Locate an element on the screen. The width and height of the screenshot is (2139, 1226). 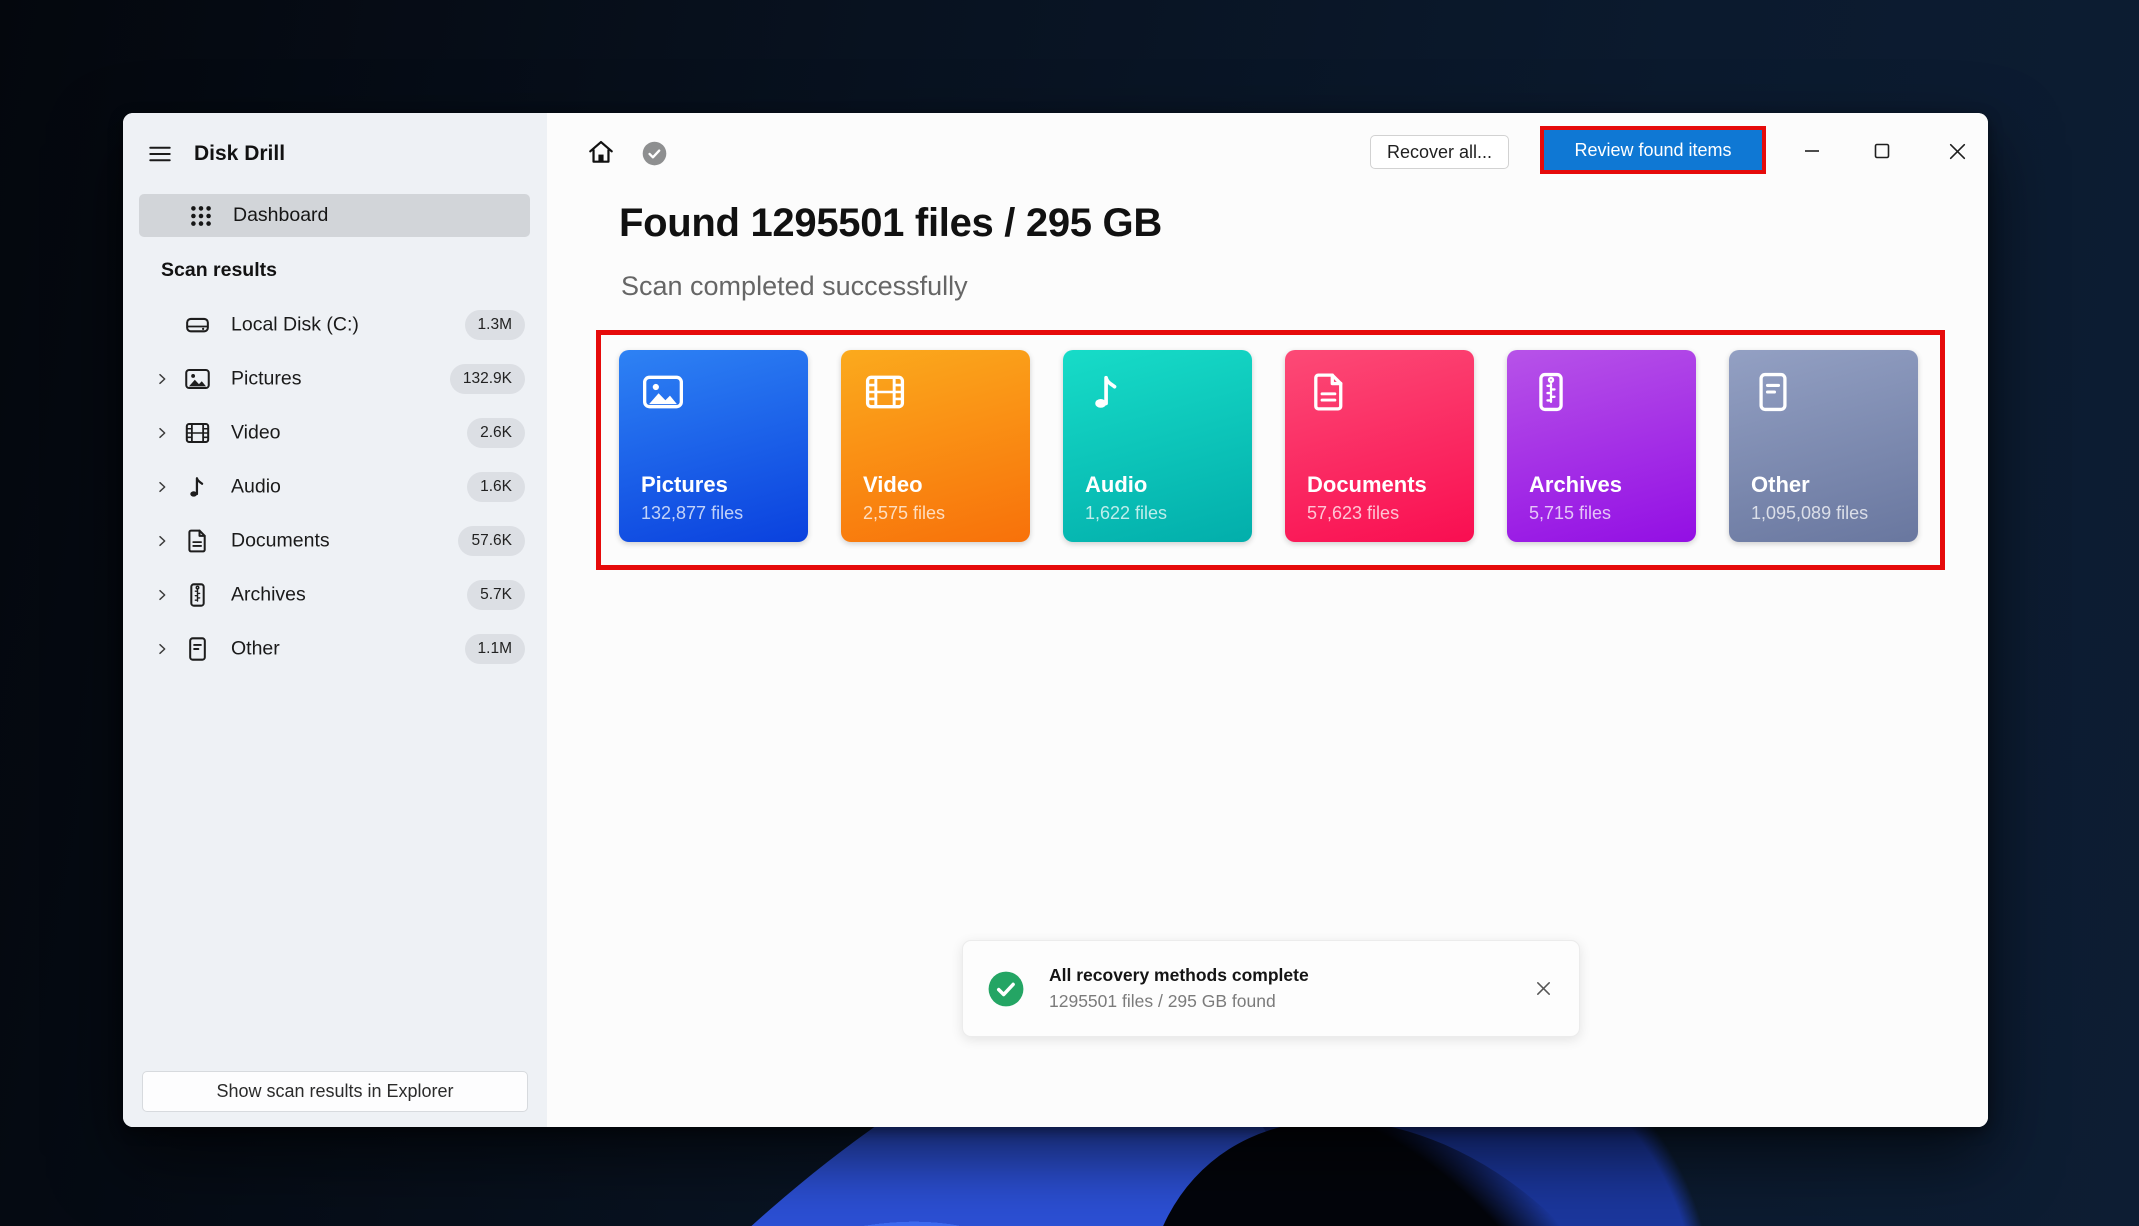
close-icon is located at coordinates (1957, 151).